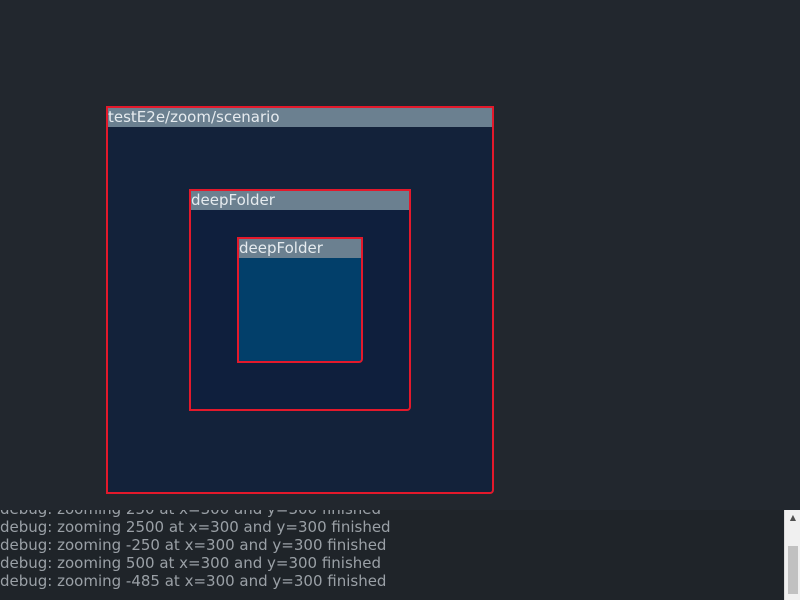  What do you see at coordinates (300, 300) in the screenshot?
I see `folder-deepFolder-nested: deepFolder` at bounding box center [300, 300].